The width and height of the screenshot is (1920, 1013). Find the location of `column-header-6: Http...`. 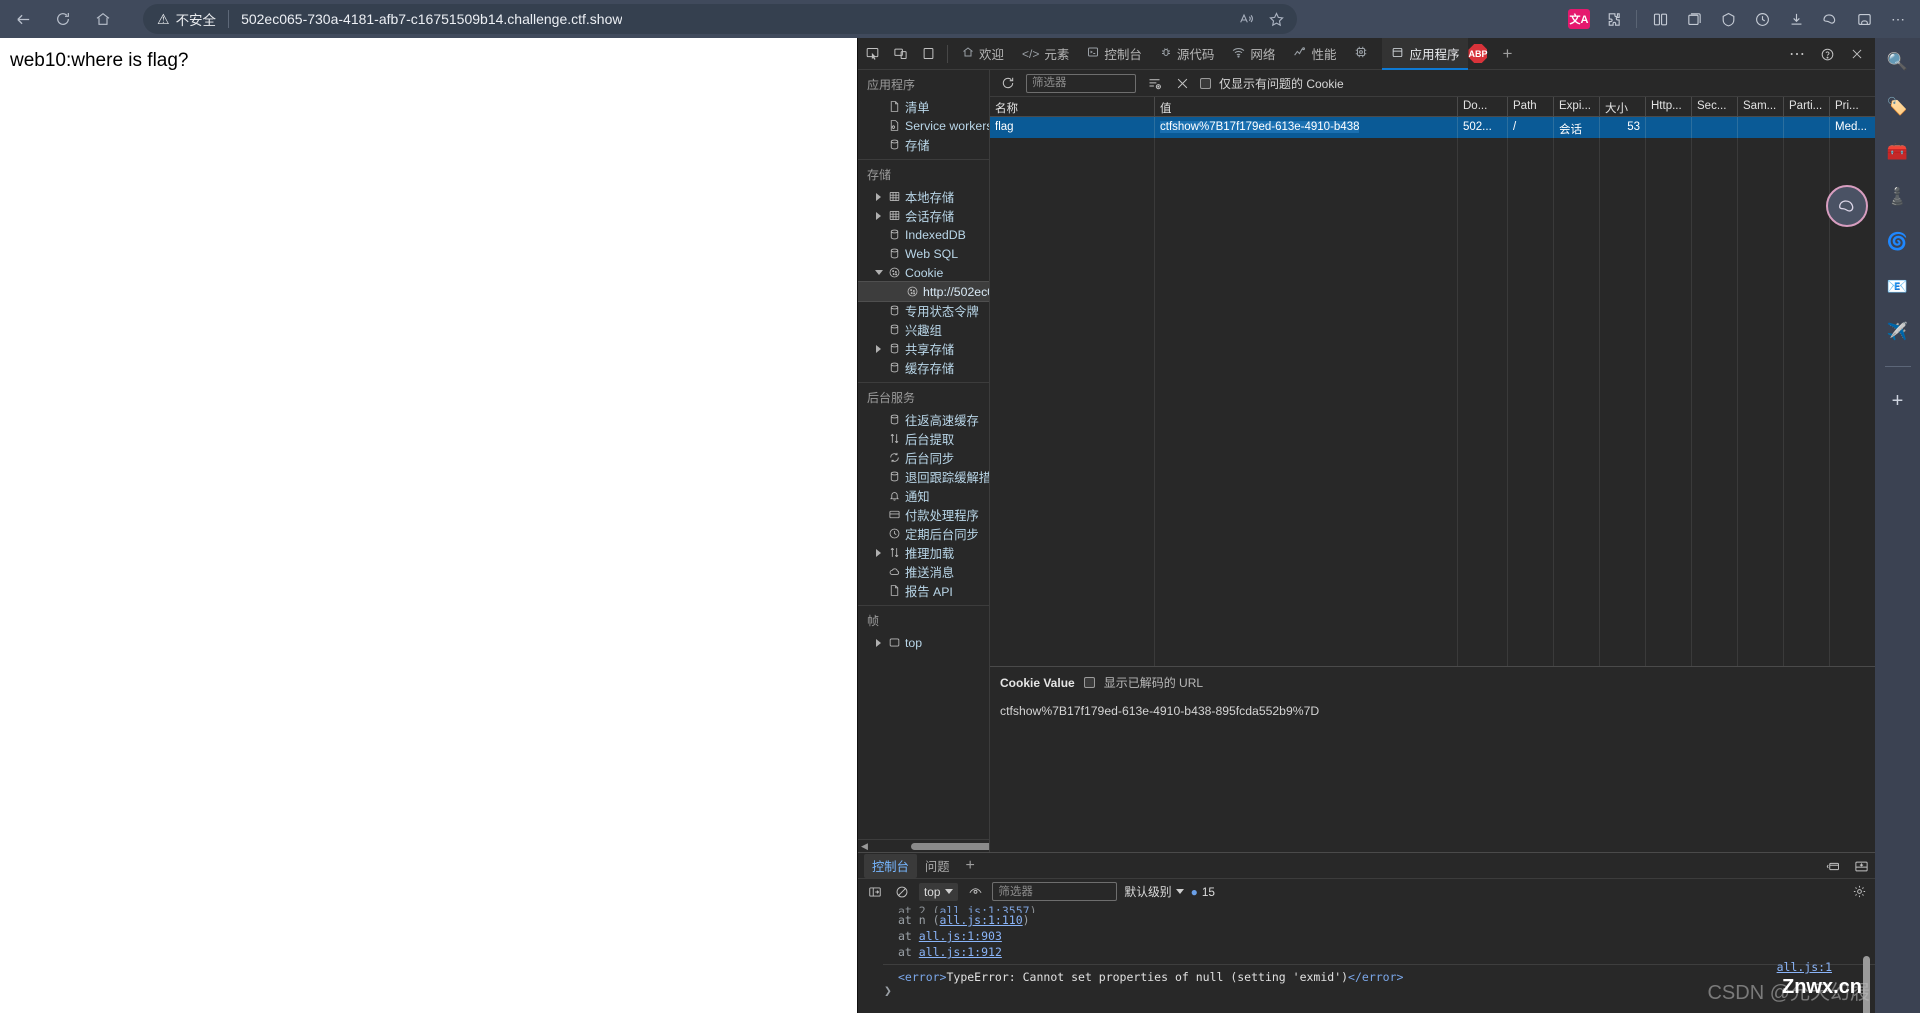

column-header-6: Http... is located at coordinates (1669, 106).